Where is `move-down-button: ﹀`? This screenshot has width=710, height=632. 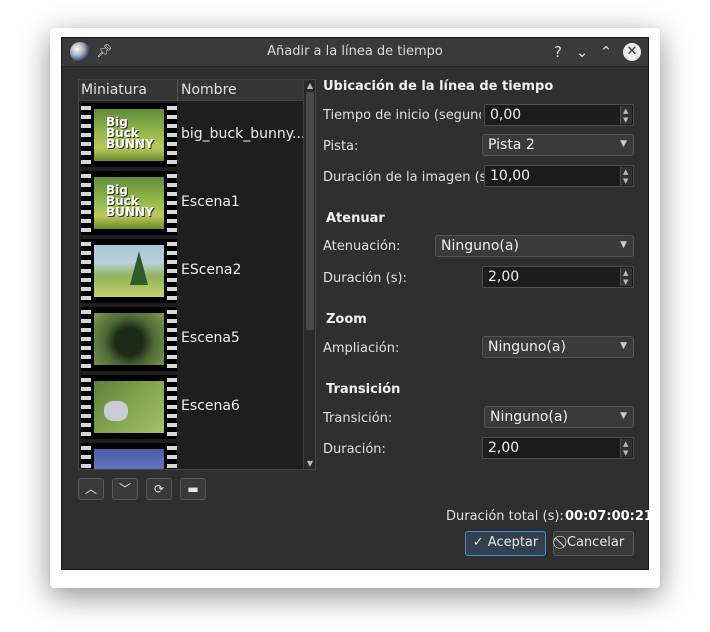 move-down-button: ﹀ is located at coordinates (125, 489).